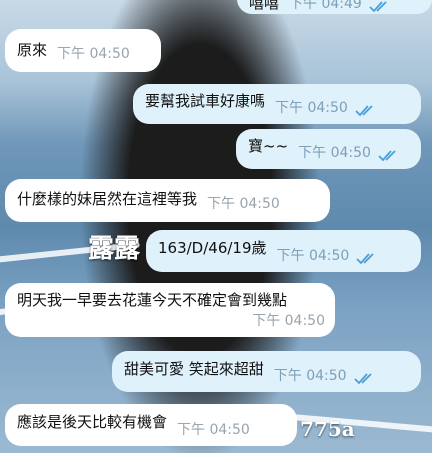 Image resolution: width=432 pixels, height=453 pixels. Describe the element at coordinates (266, 371) in the screenshot. I see `message-bubble-outgoing: 甜美可愛 笑起來超甜 下午 04:50` at that location.